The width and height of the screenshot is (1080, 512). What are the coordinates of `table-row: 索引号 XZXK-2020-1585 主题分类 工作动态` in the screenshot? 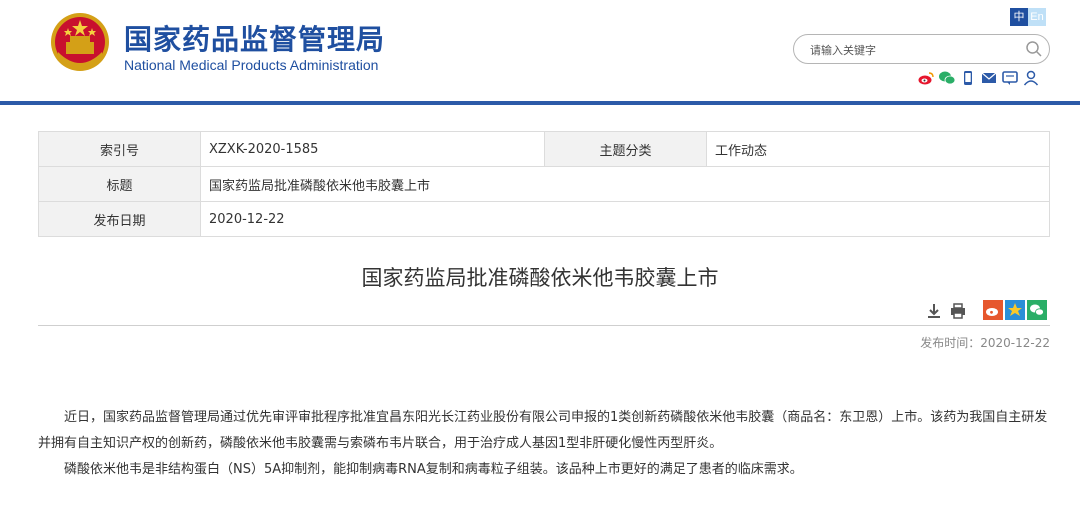 It's located at (544, 149).